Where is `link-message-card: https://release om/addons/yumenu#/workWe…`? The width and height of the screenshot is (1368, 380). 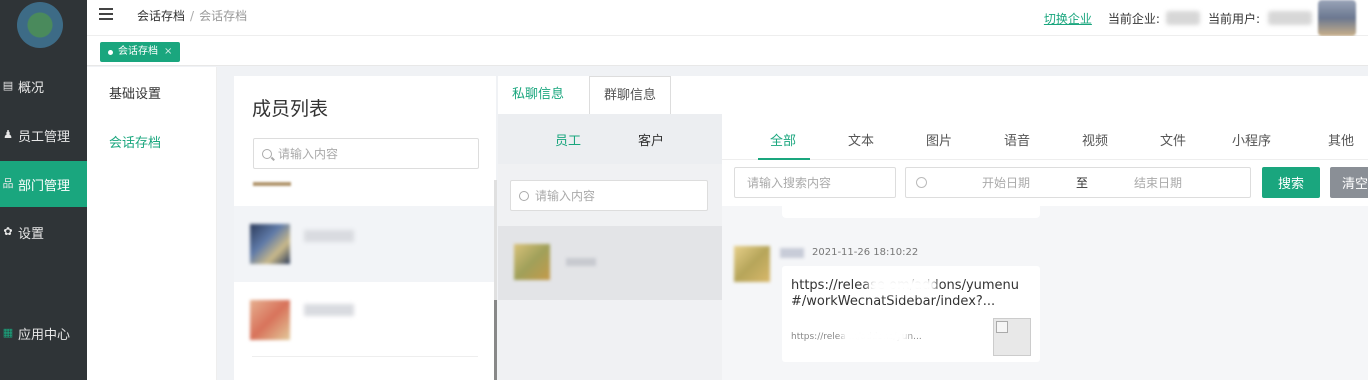
link-message-card: https://release om/addons/yumenu#/workWe… is located at coordinates (911, 314).